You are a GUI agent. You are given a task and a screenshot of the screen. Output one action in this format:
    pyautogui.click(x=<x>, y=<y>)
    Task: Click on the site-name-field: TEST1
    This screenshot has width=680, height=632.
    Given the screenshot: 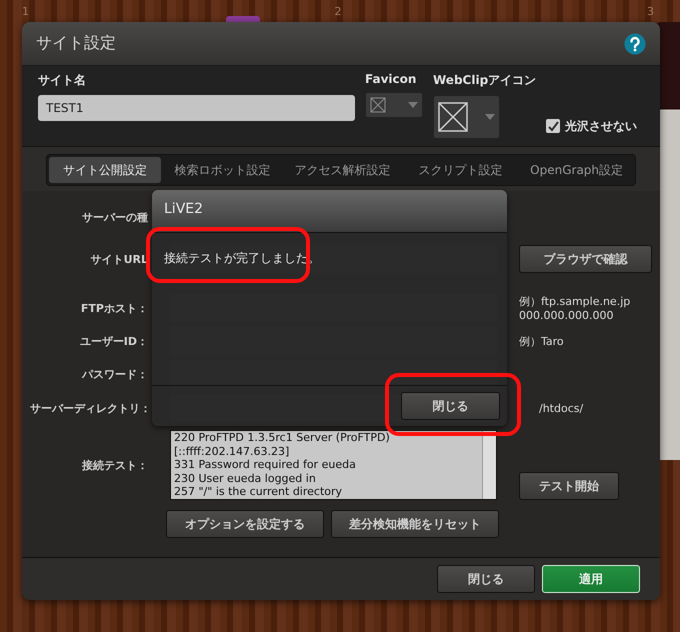 What is the action you would take?
    pyautogui.click(x=196, y=108)
    